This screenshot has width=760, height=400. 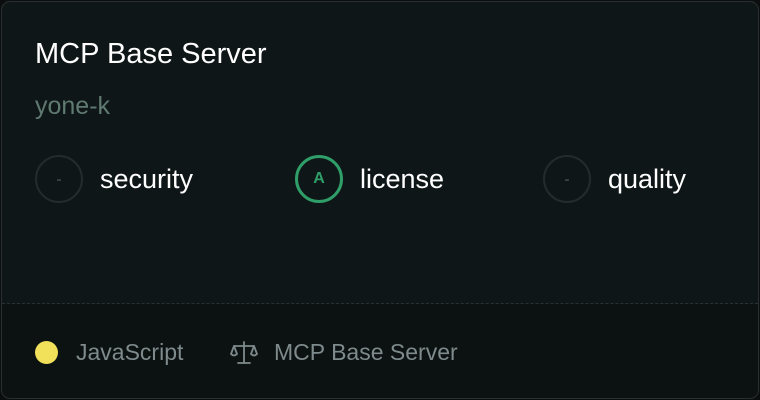 What do you see at coordinates (567, 179) in the screenshot?
I see `quality-grade-badge: -` at bounding box center [567, 179].